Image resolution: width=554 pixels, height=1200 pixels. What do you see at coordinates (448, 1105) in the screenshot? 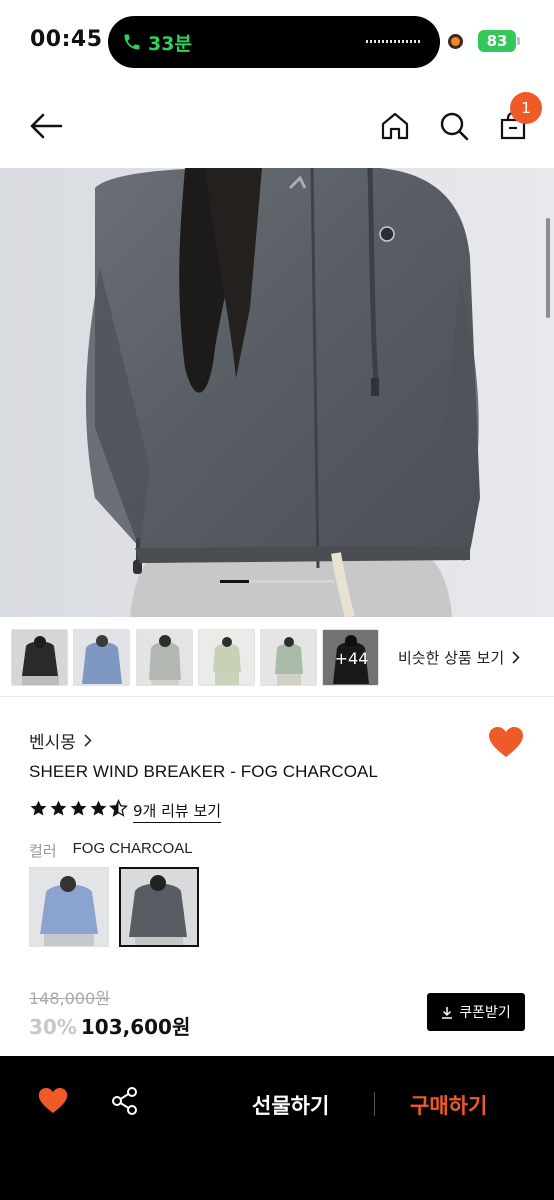
I see `buy-button: 구매하기` at bounding box center [448, 1105].